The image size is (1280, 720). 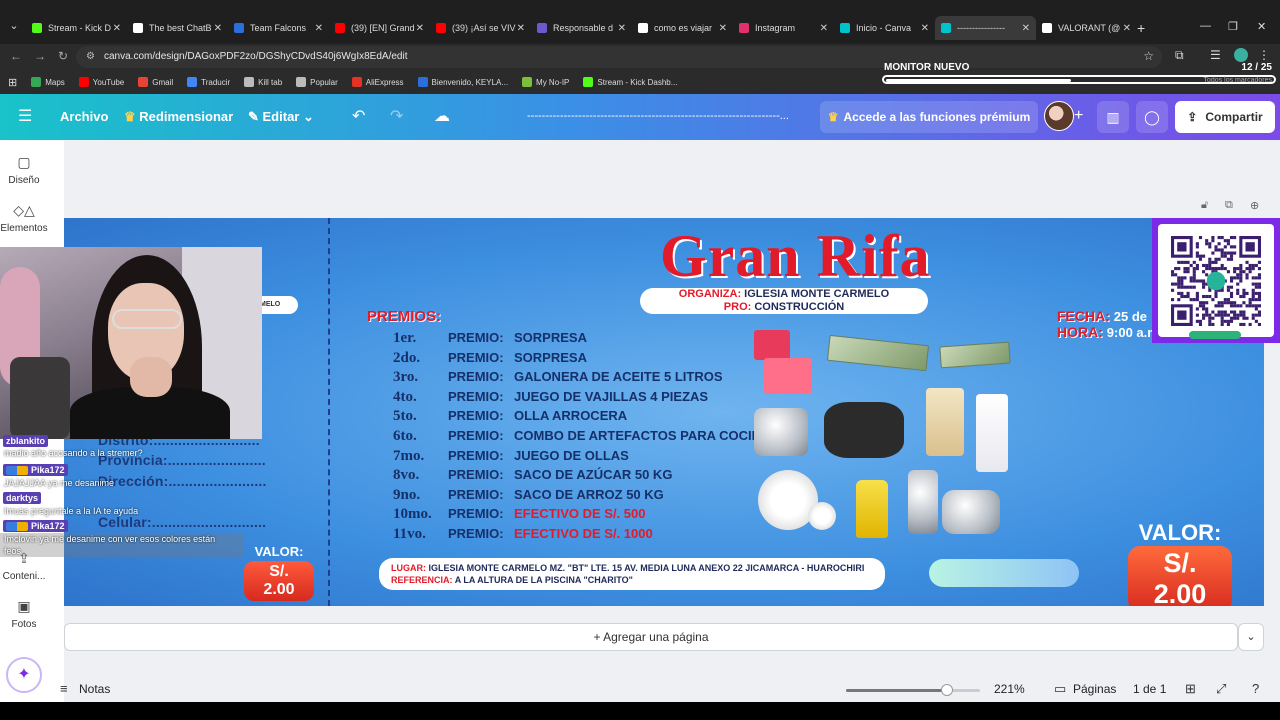 I want to click on fullscreen-icon: ⤢, so click(x=1221, y=689).